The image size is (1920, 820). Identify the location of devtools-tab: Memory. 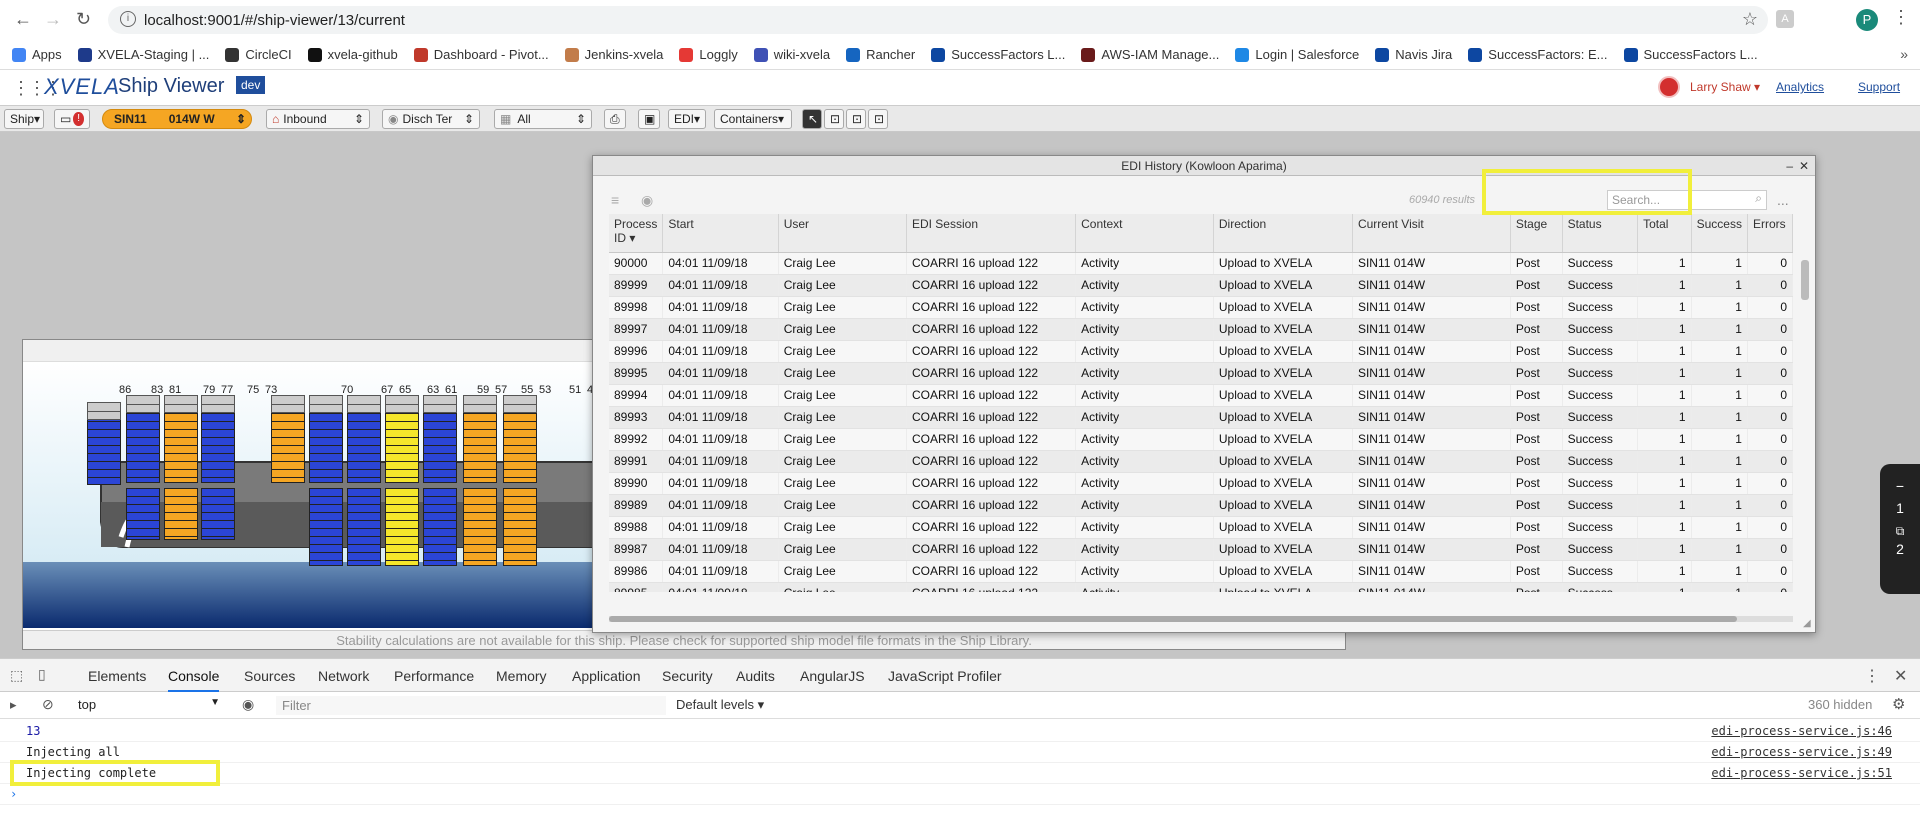
(521, 676).